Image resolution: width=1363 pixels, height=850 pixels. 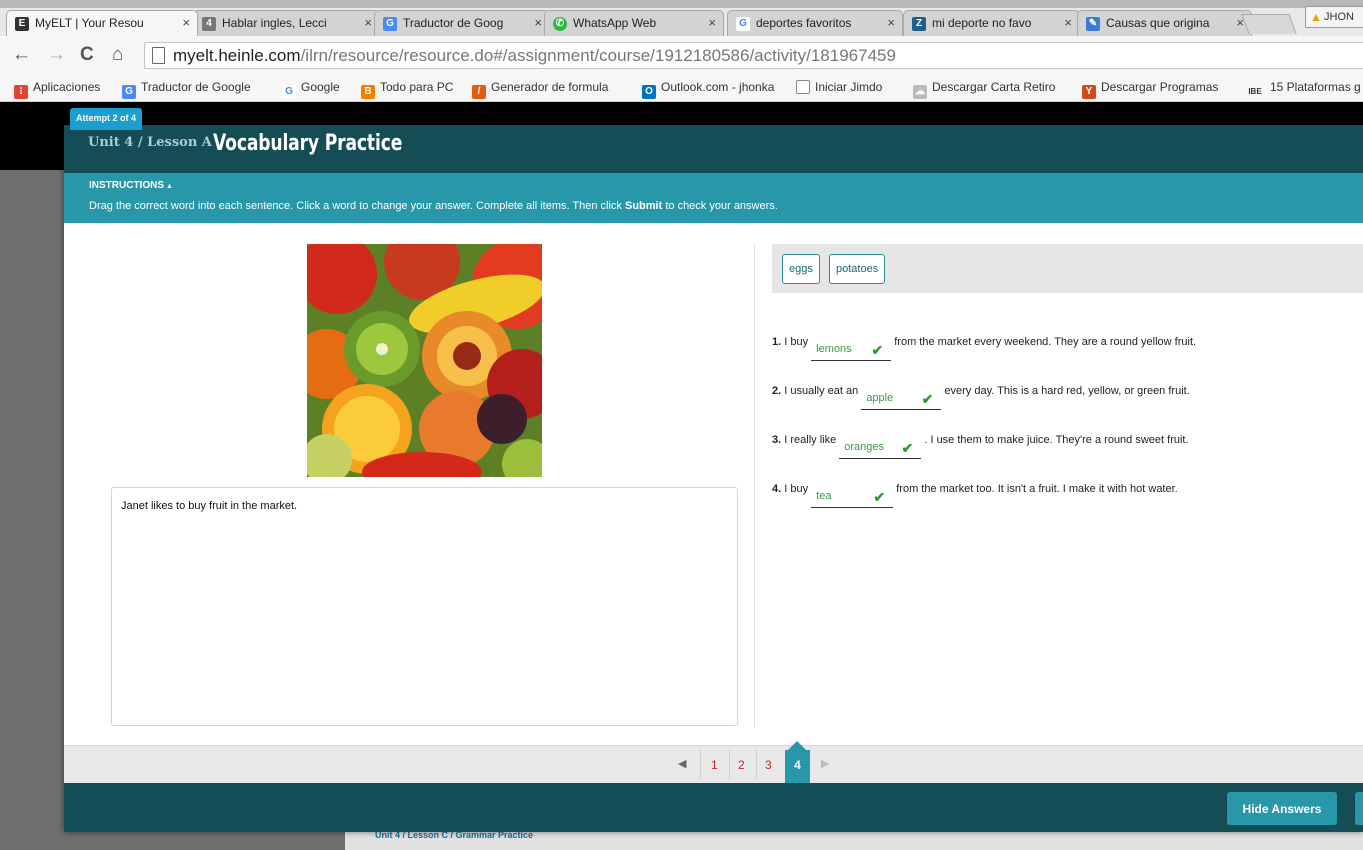 What do you see at coordinates (390, 24) in the screenshot?
I see `translate-icon: G` at bounding box center [390, 24].